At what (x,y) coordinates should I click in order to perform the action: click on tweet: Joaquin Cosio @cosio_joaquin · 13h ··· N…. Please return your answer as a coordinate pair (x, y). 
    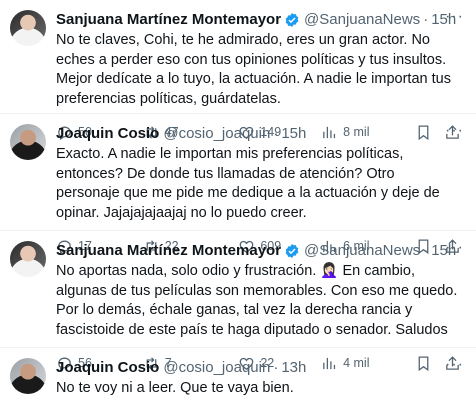
    Looking at the image, I should click on (238, 375).